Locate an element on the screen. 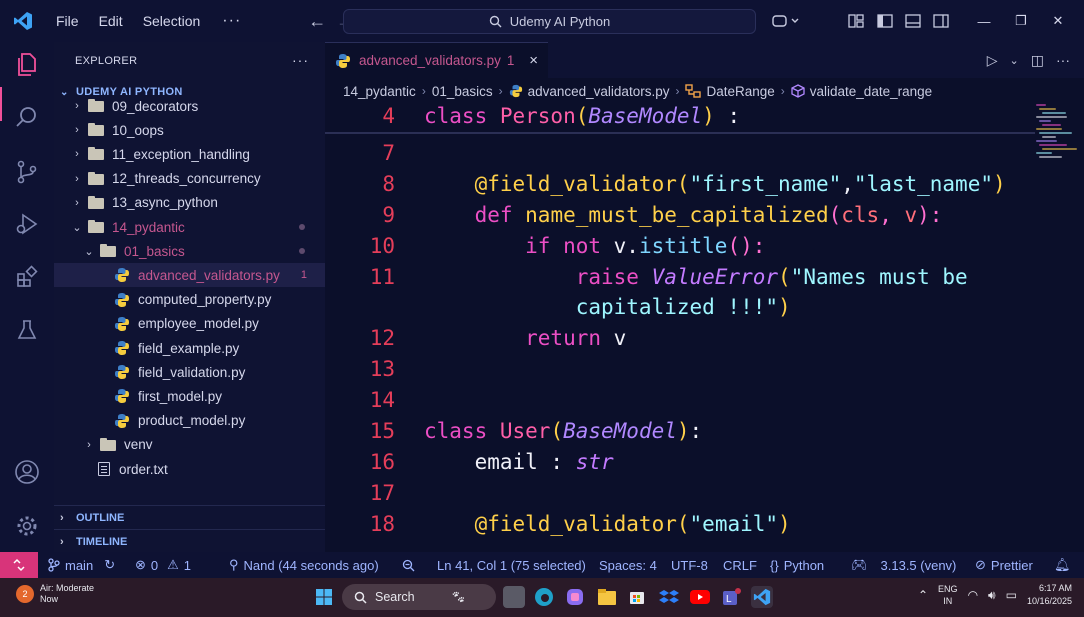 This screenshot has height=617, width=1084. toggle-sidebar-icon is located at coordinates (885, 21).